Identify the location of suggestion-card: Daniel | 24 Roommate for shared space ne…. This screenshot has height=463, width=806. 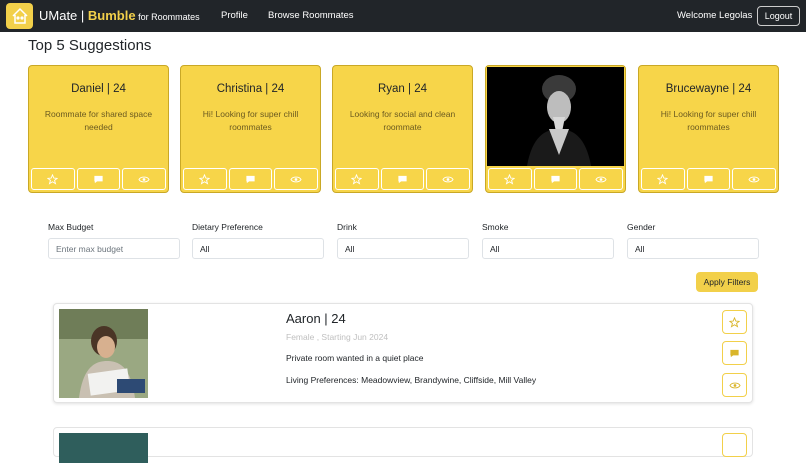
(98, 129).